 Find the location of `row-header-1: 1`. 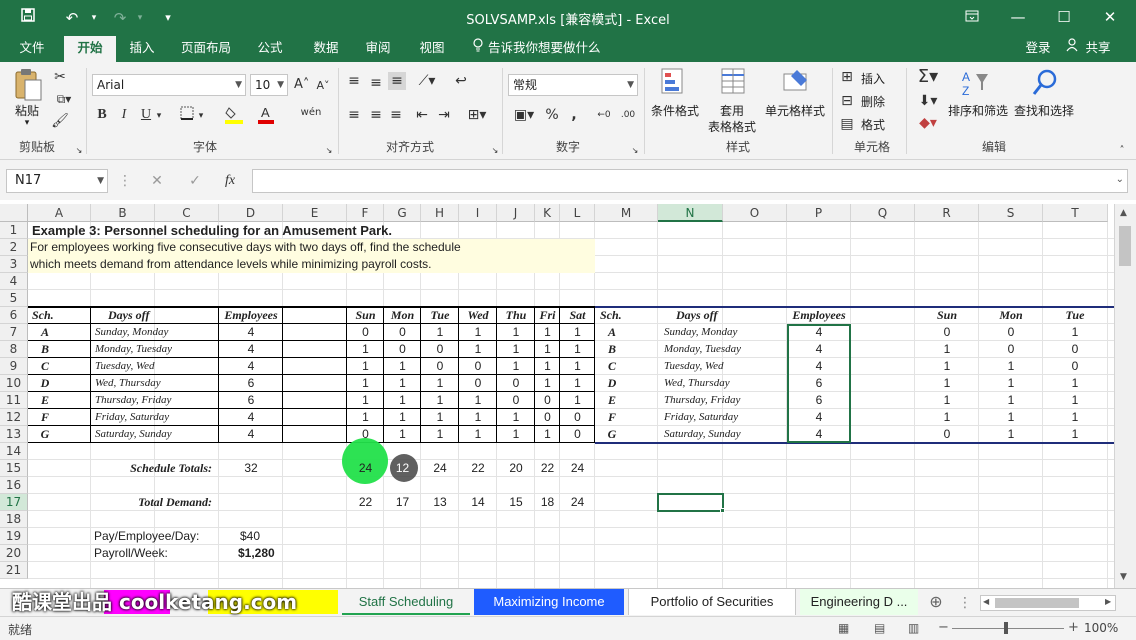

row-header-1: 1 is located at coordinates (14, 230).